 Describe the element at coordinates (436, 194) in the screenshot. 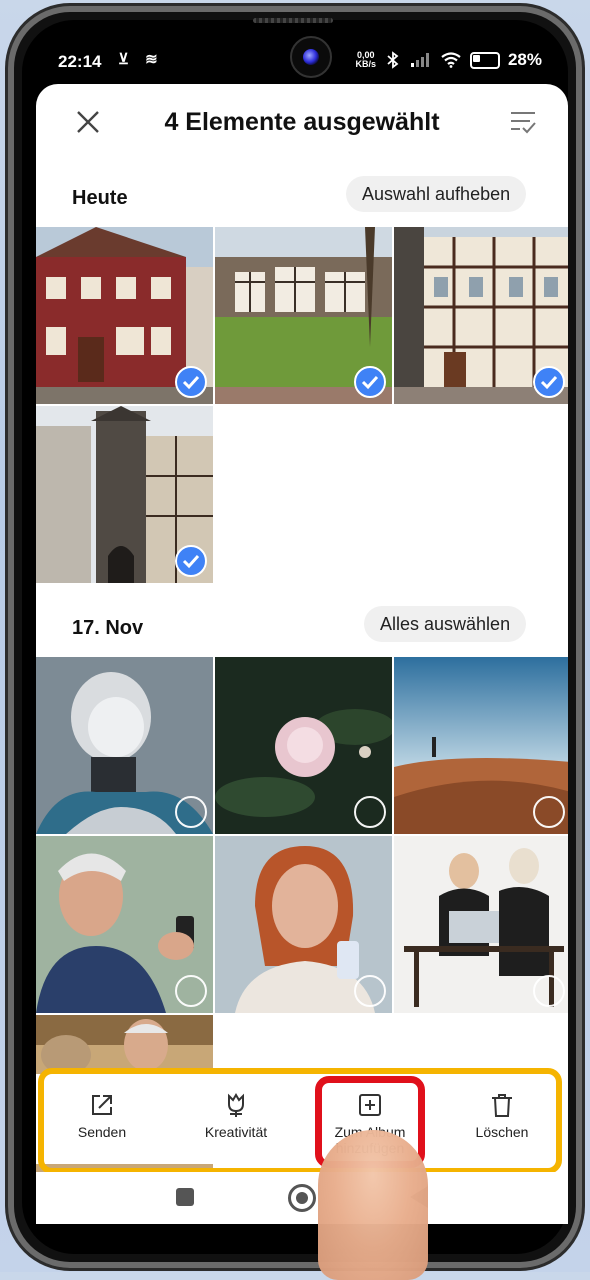

I see `deselect-all-button: Auswahl aufheben` at that location.